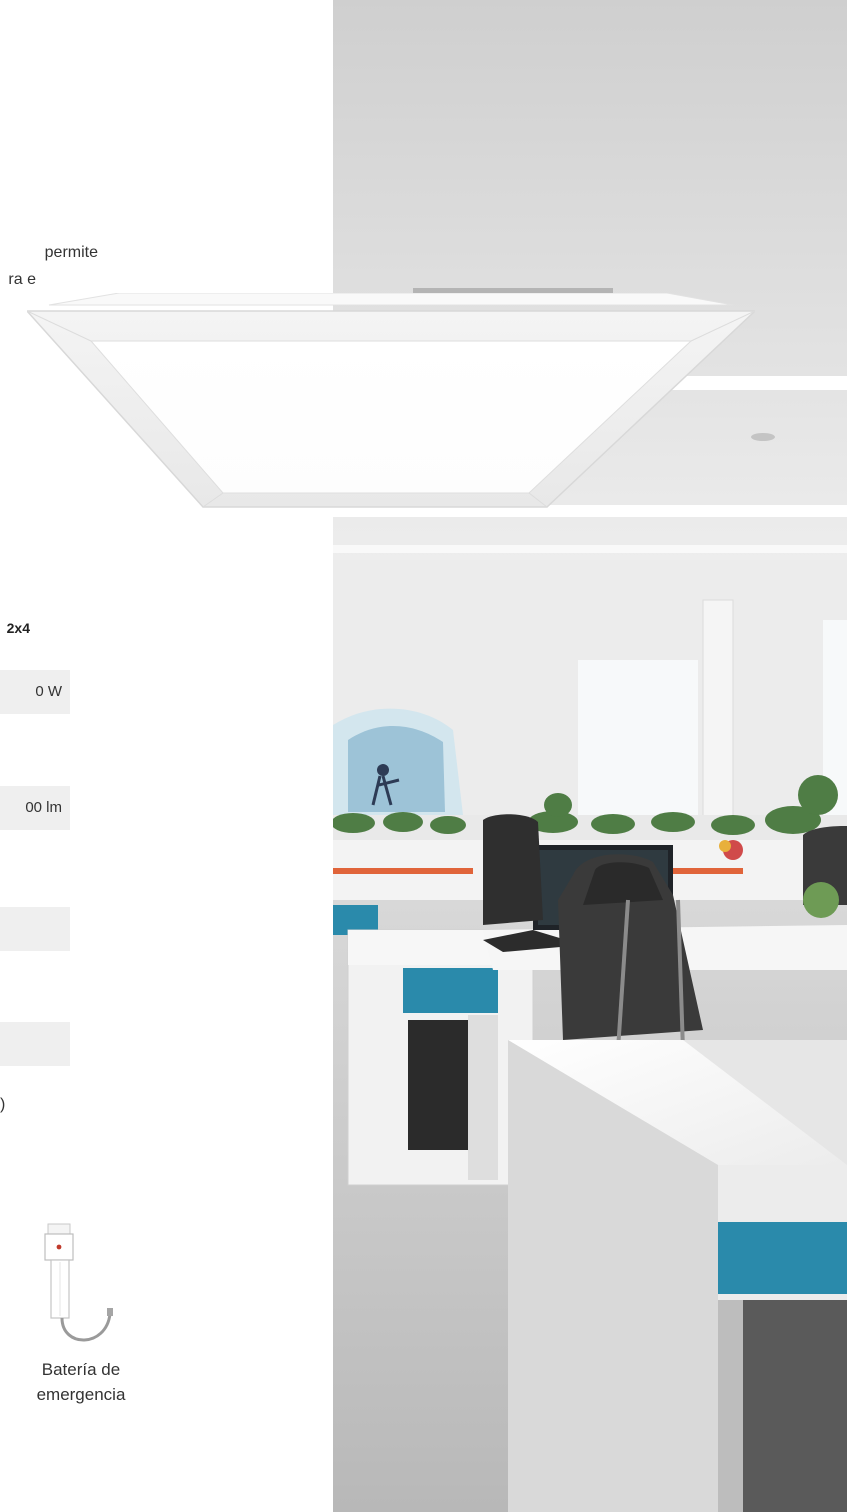 This screenshot has height=1512, width=847. I want to click on emergency-battery-label: Batería de emergencia, so click(81, 1382).